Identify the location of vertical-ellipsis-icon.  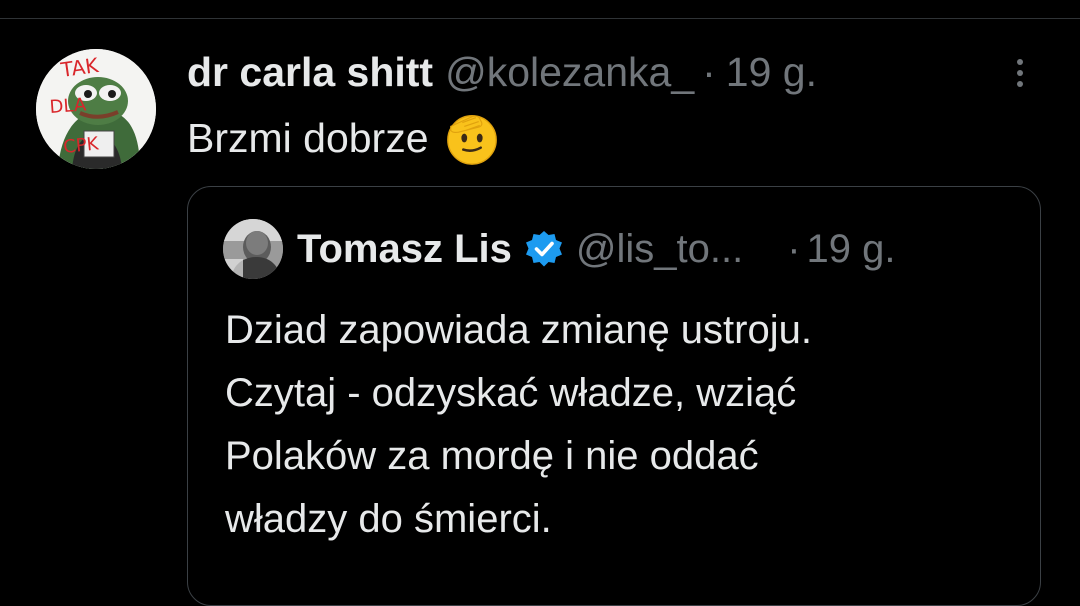
(1020, 62).